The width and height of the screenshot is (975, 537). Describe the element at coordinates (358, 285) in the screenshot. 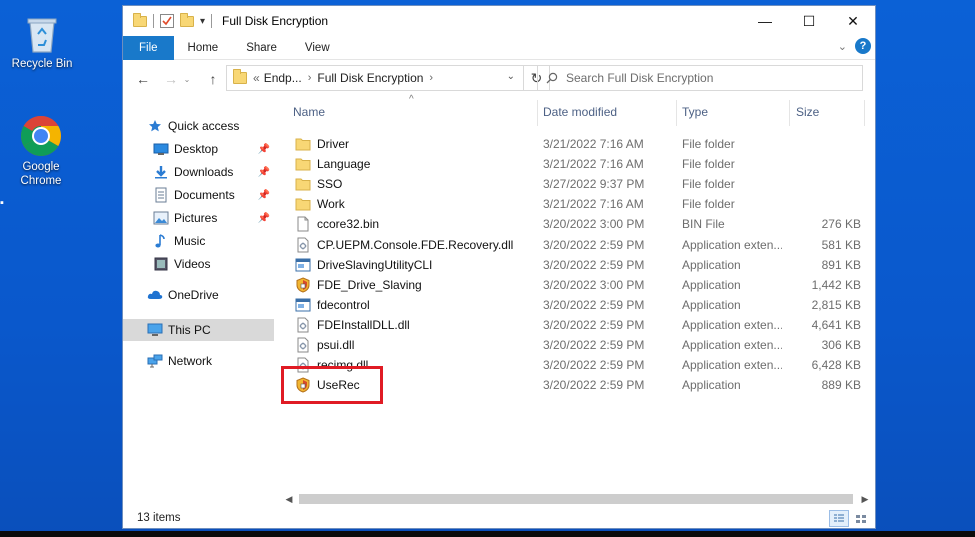

I see `file-name-cell: FDE_Drive_Slaving` at that location.